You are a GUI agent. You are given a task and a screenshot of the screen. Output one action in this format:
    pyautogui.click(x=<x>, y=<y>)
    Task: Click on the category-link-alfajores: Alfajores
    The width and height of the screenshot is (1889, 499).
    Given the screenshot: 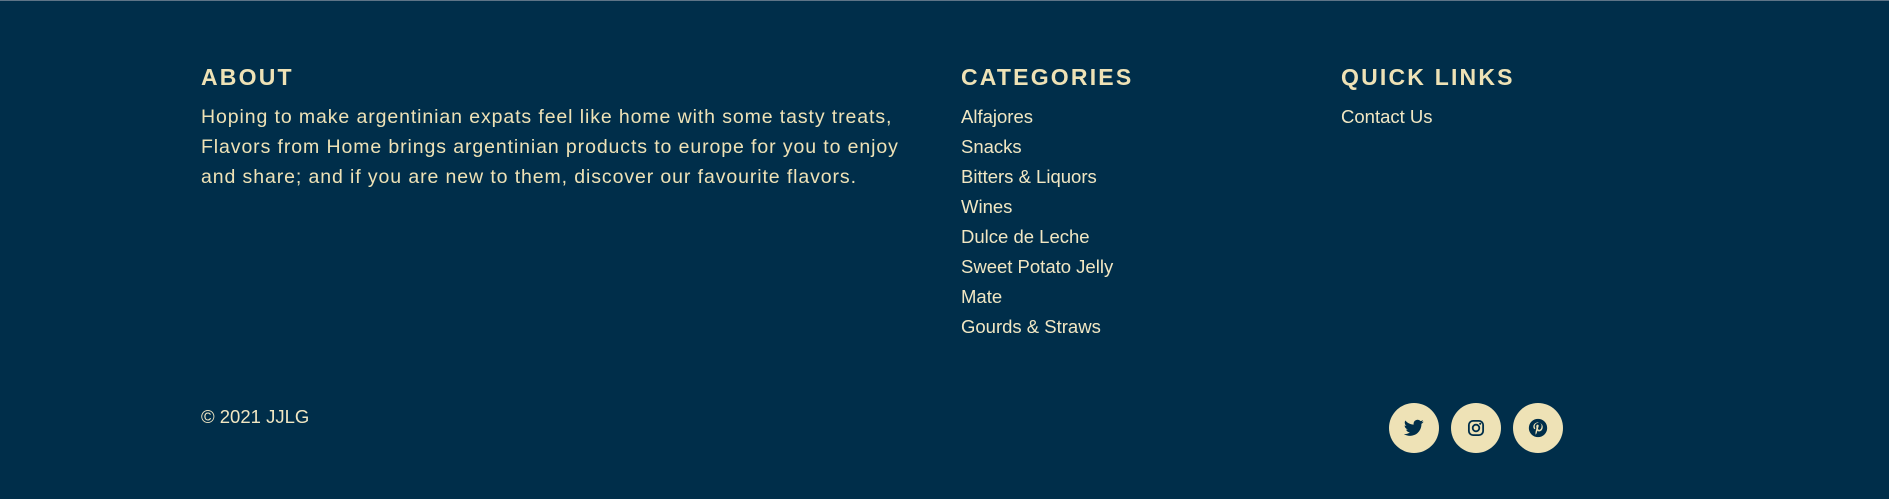 What is the action you would take?
    pyautogui.click(x=1121, y=117)
    